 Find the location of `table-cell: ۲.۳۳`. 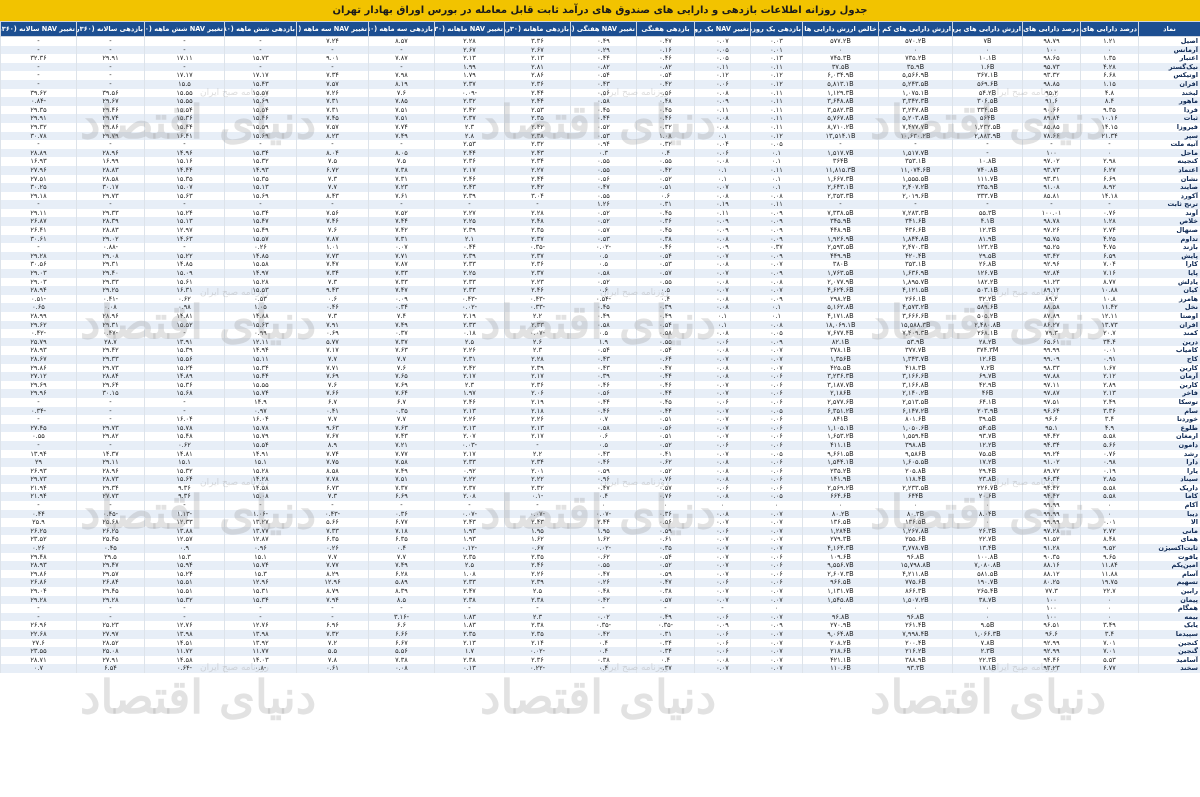

table-cell: ۲.۳۳ is located at coordinates (537, 325).